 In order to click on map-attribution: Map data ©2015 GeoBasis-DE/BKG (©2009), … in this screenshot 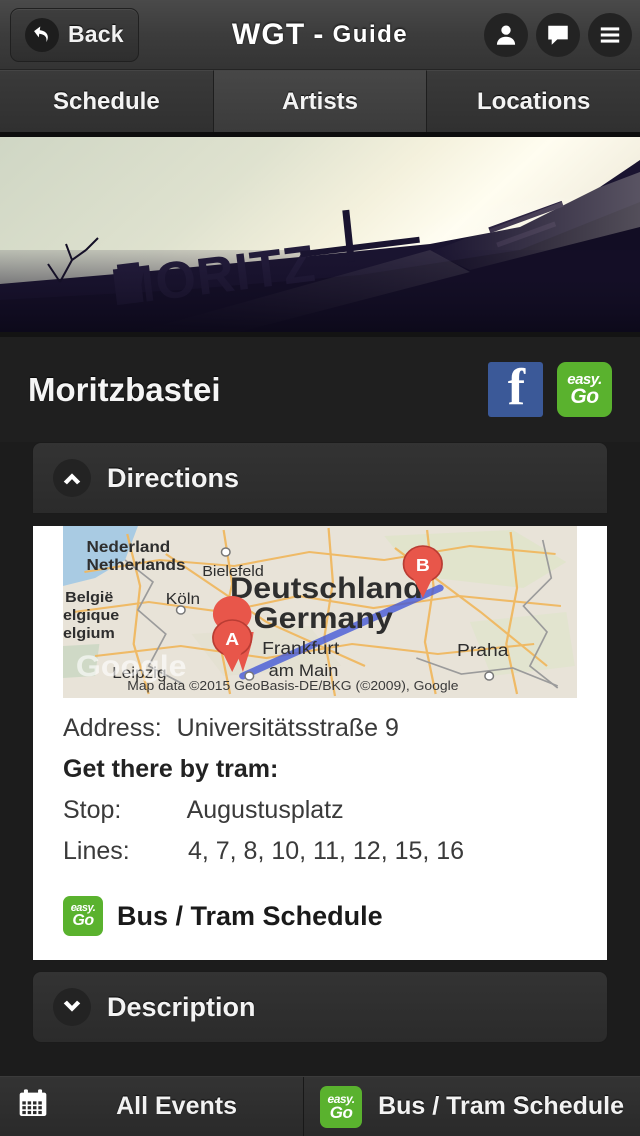, I will do `click(292, 685)`.